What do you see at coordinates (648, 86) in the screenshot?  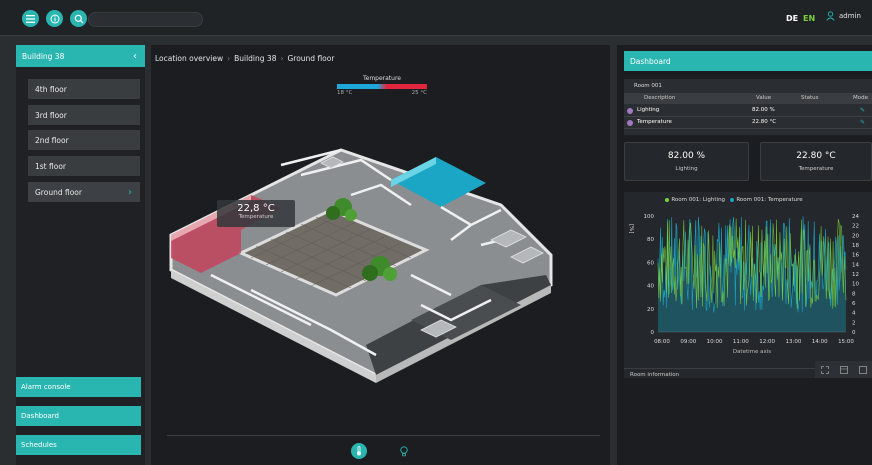 I see `room-title: Room 001` at bounding box center [648, 86].